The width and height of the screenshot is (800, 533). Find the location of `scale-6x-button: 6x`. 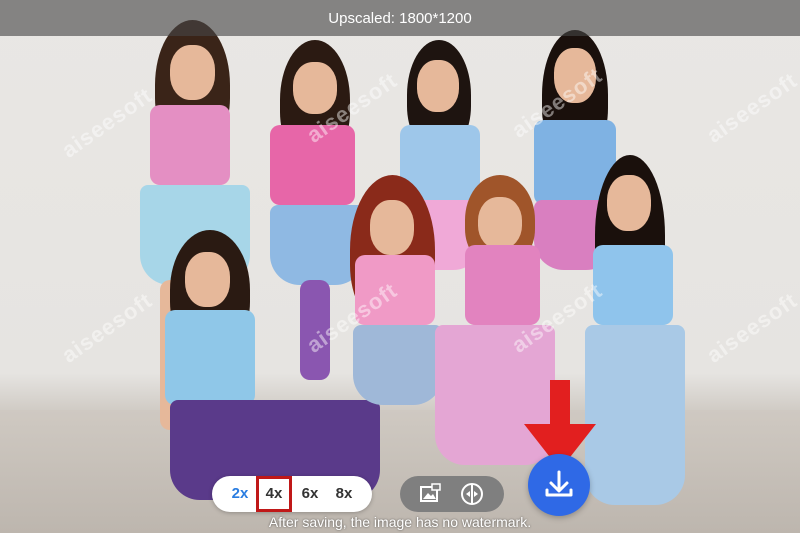

scale-6x-button: 6x is located at coordinates (310, 494).